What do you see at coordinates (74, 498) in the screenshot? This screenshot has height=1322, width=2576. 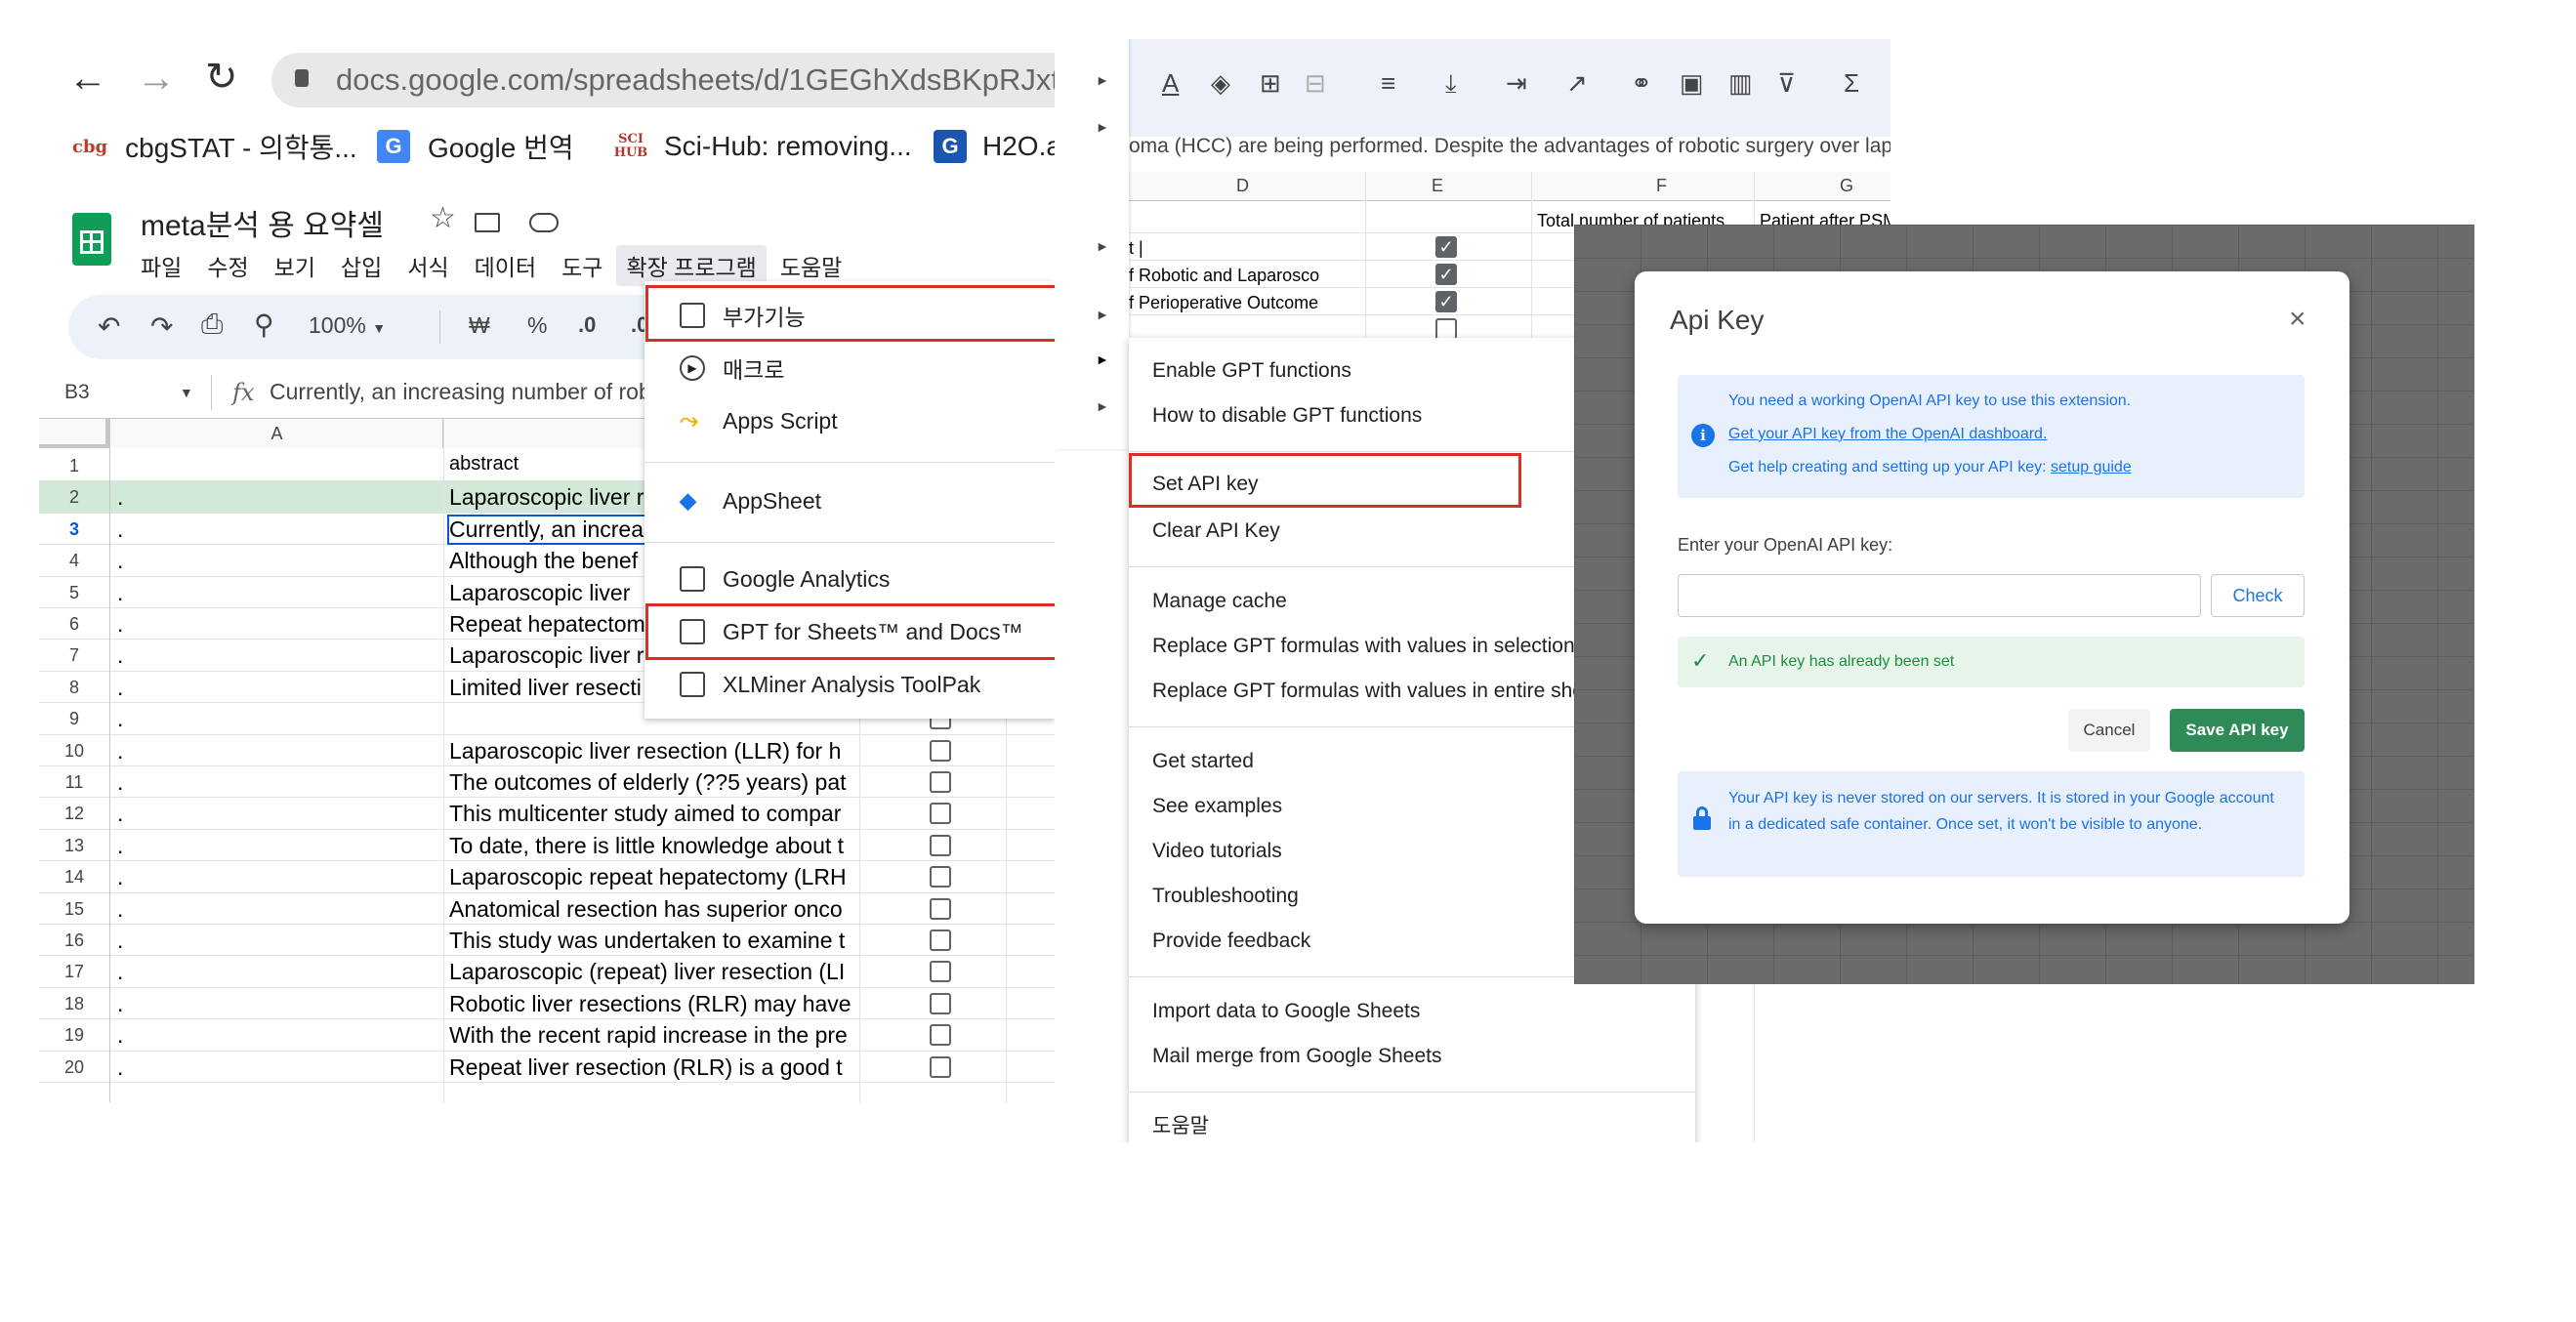 I see `row-number: 2` at bounding box center [74, 498].